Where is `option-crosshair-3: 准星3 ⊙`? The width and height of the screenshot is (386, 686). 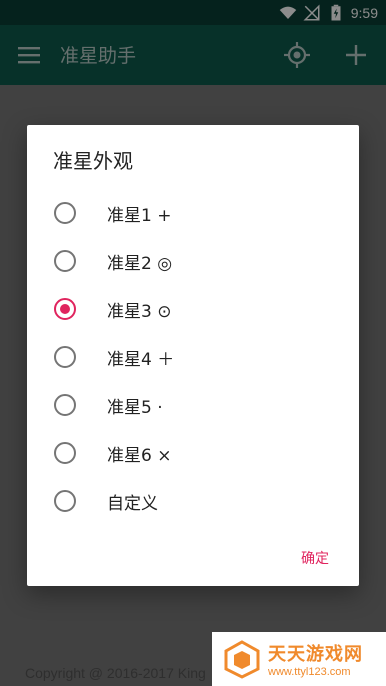
option-crosshair-3: 准星3 ⊙ is located at coordinates (193, 309).